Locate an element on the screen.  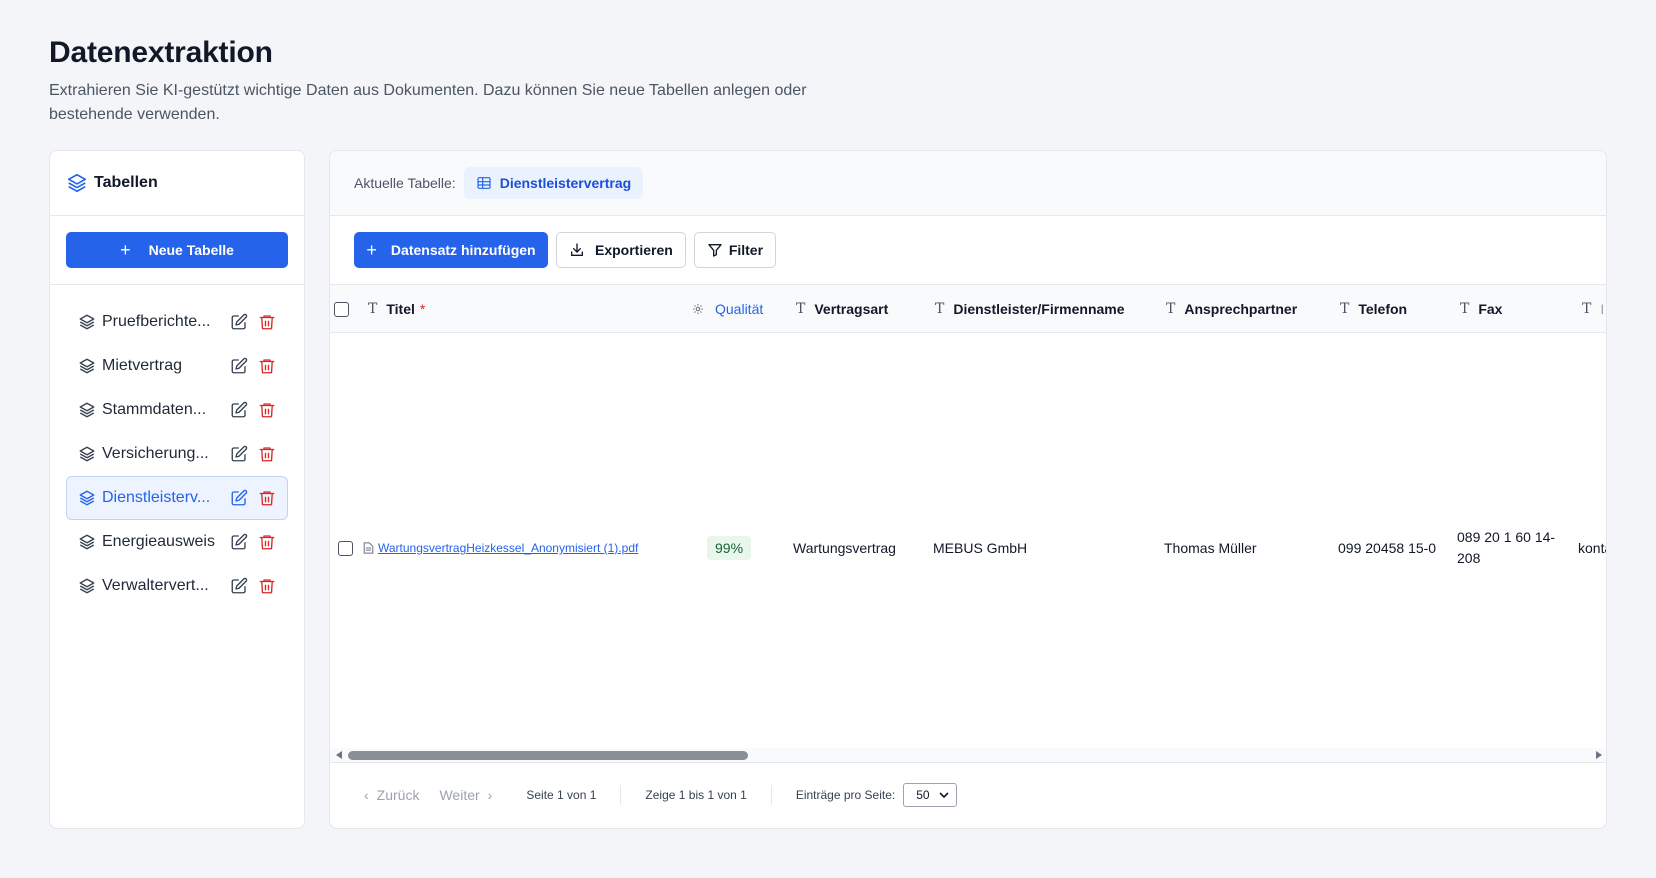
column-label: I is located at coordinates (1602, 309).